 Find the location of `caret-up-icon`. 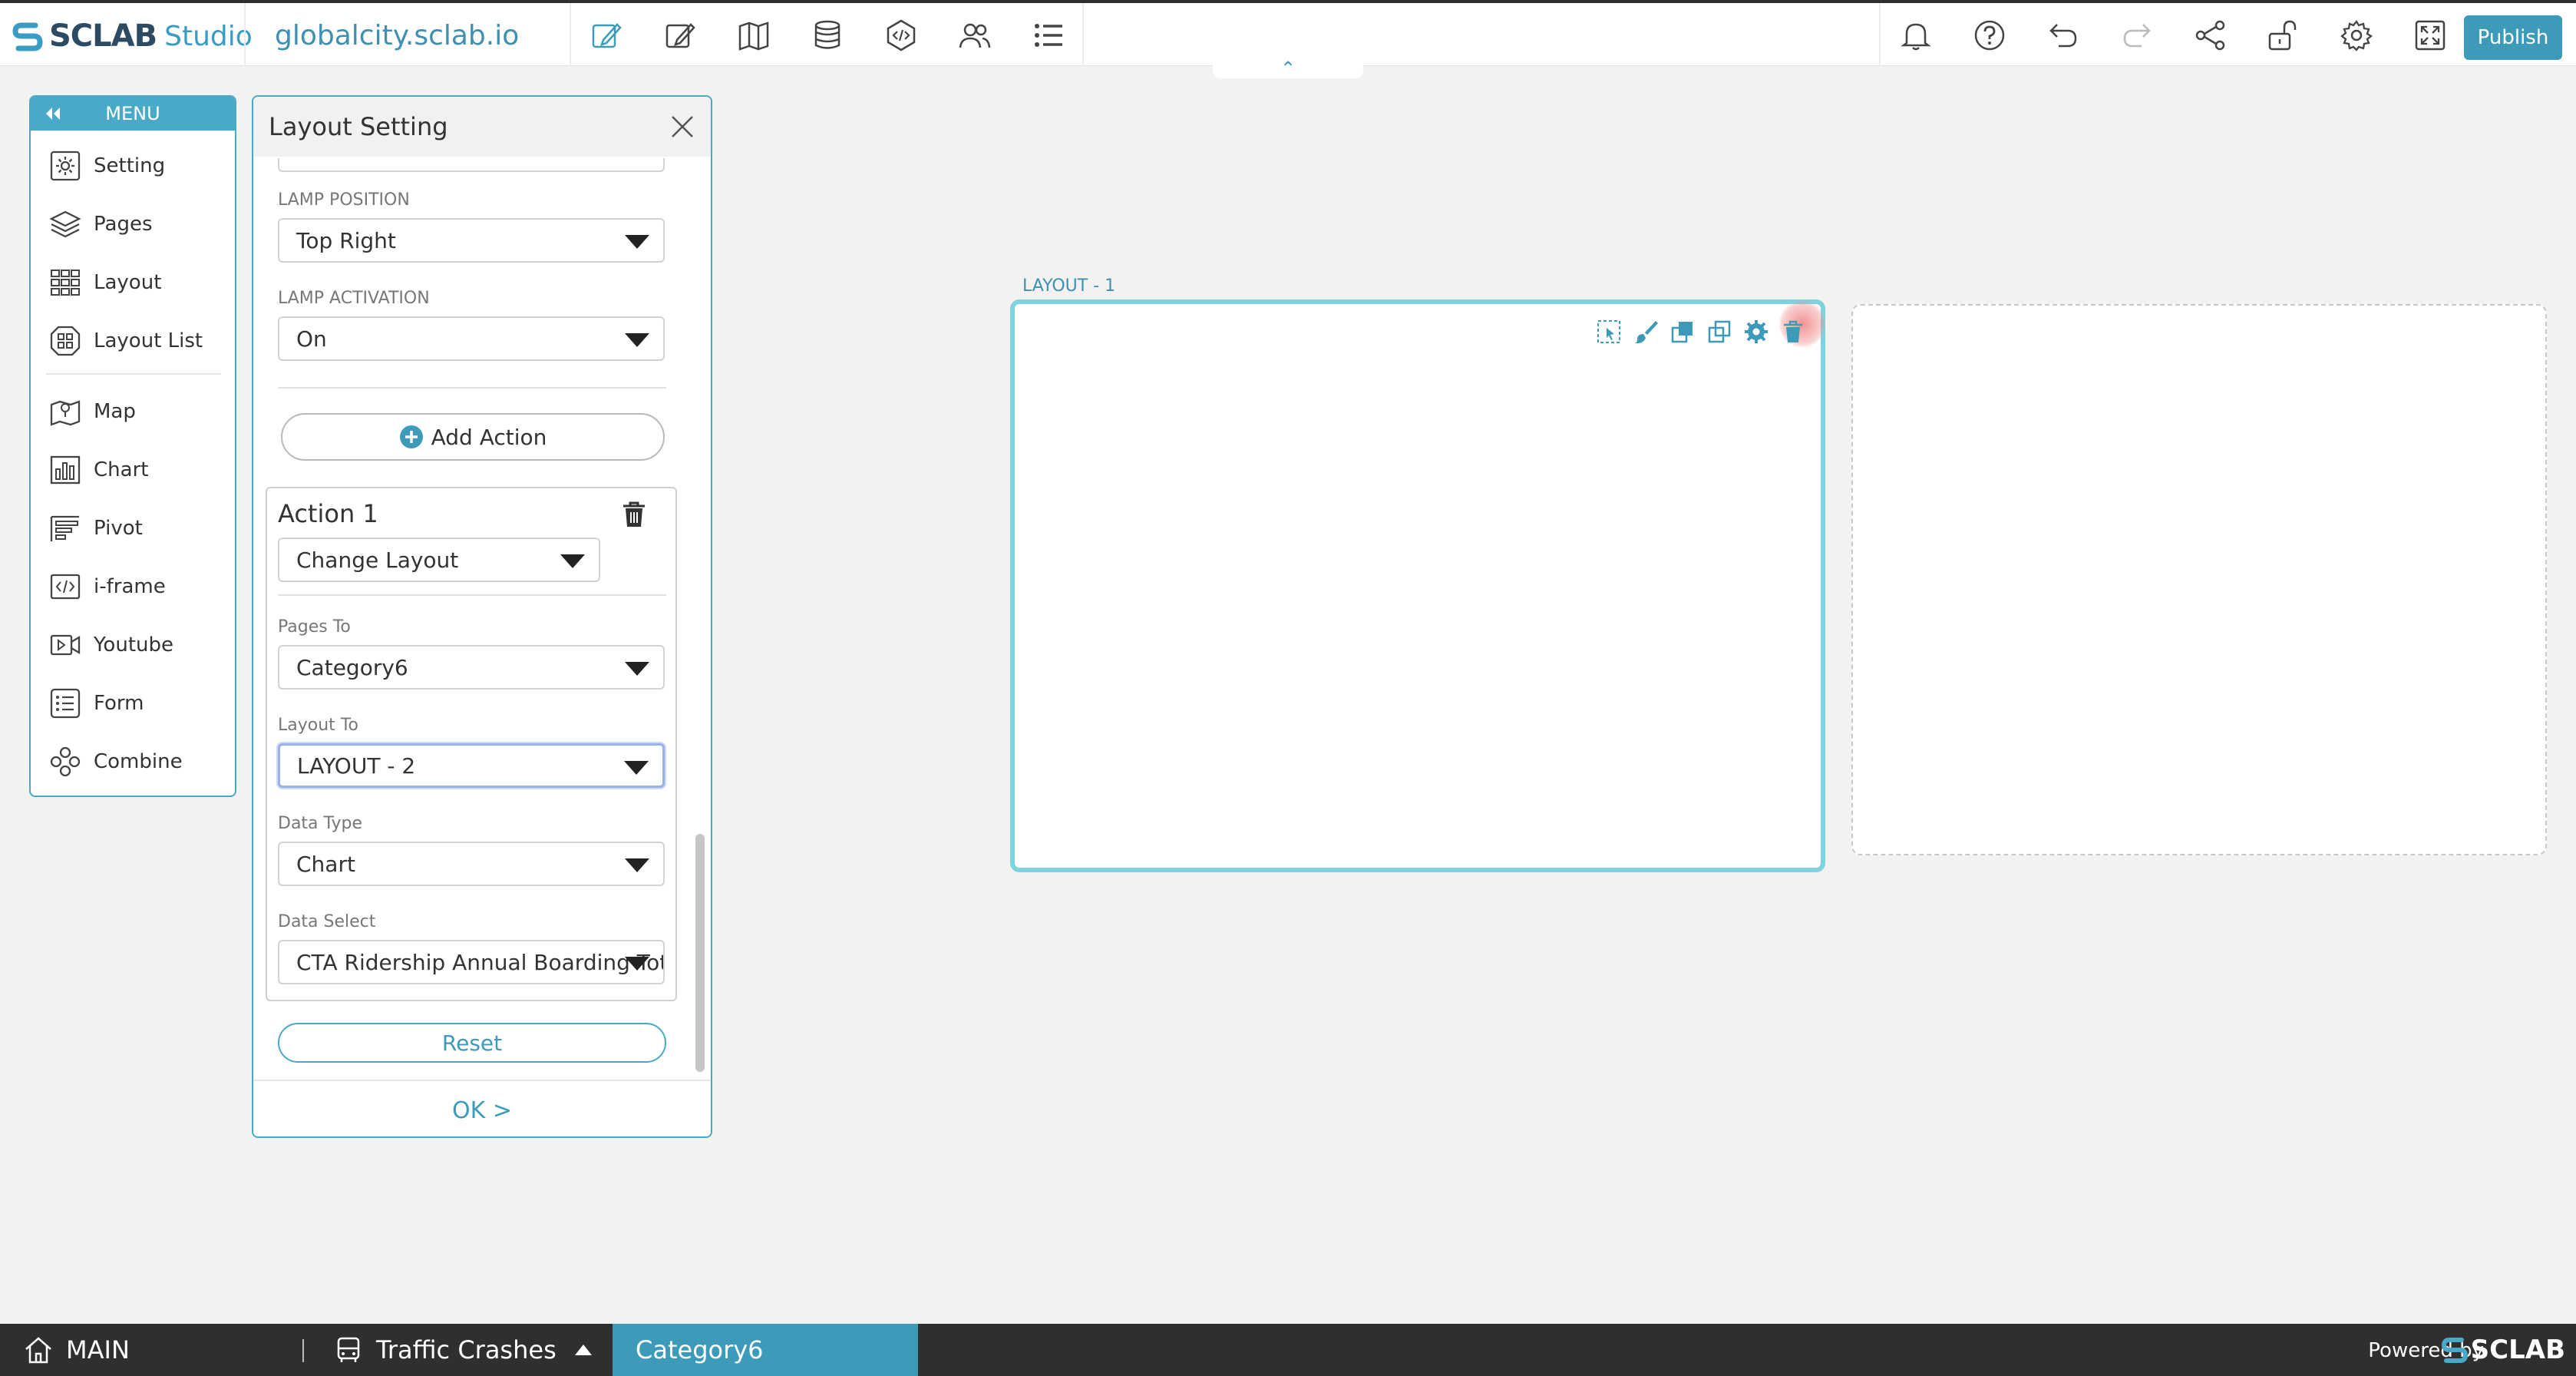

caret-up-icon is located at coordinates (583, 1350).